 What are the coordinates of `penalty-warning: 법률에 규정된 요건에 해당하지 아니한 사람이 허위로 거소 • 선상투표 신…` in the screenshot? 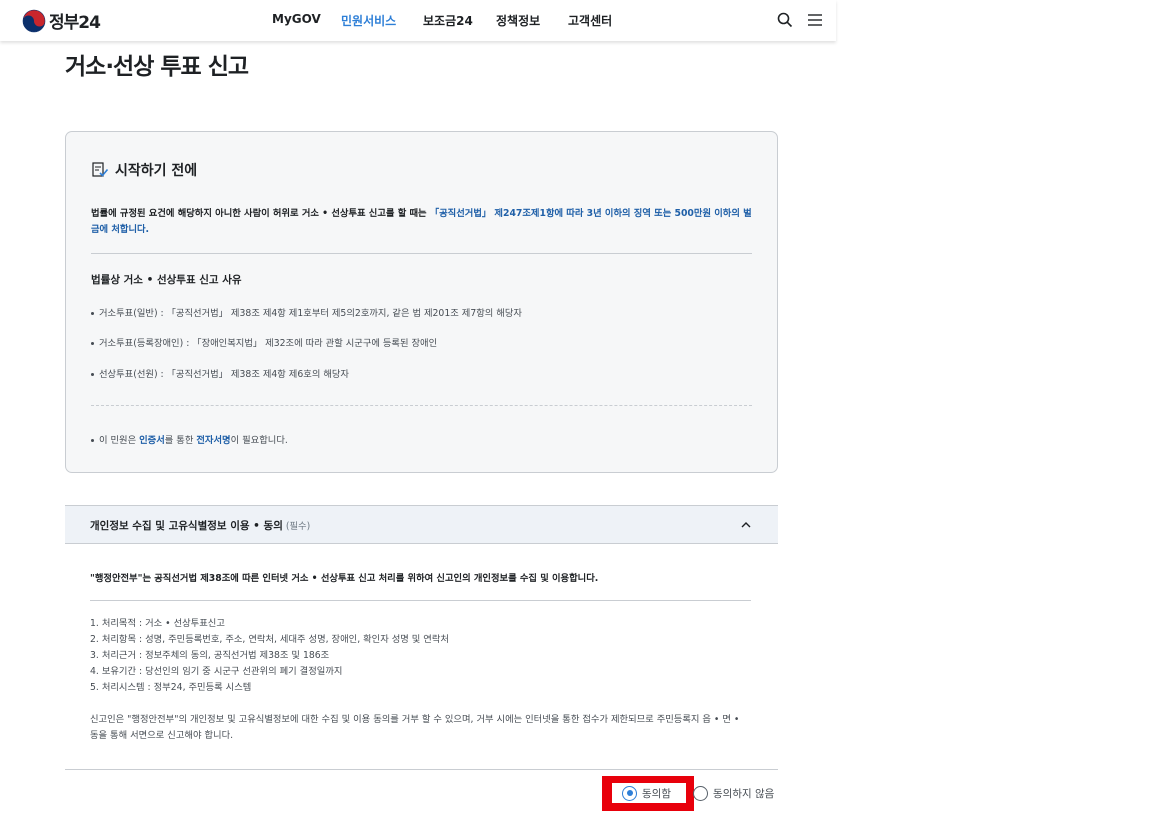 It's located at (423, 222).